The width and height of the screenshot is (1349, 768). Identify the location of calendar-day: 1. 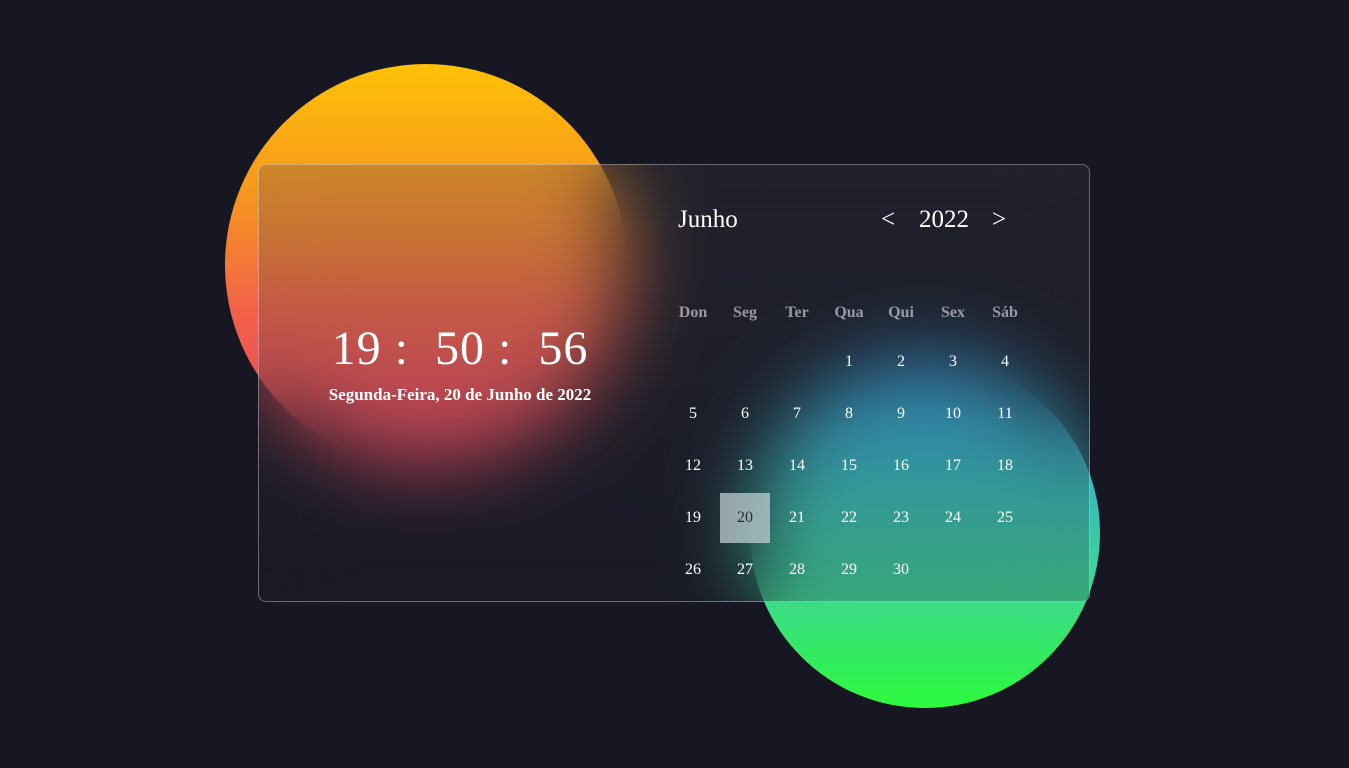
(849, 362).